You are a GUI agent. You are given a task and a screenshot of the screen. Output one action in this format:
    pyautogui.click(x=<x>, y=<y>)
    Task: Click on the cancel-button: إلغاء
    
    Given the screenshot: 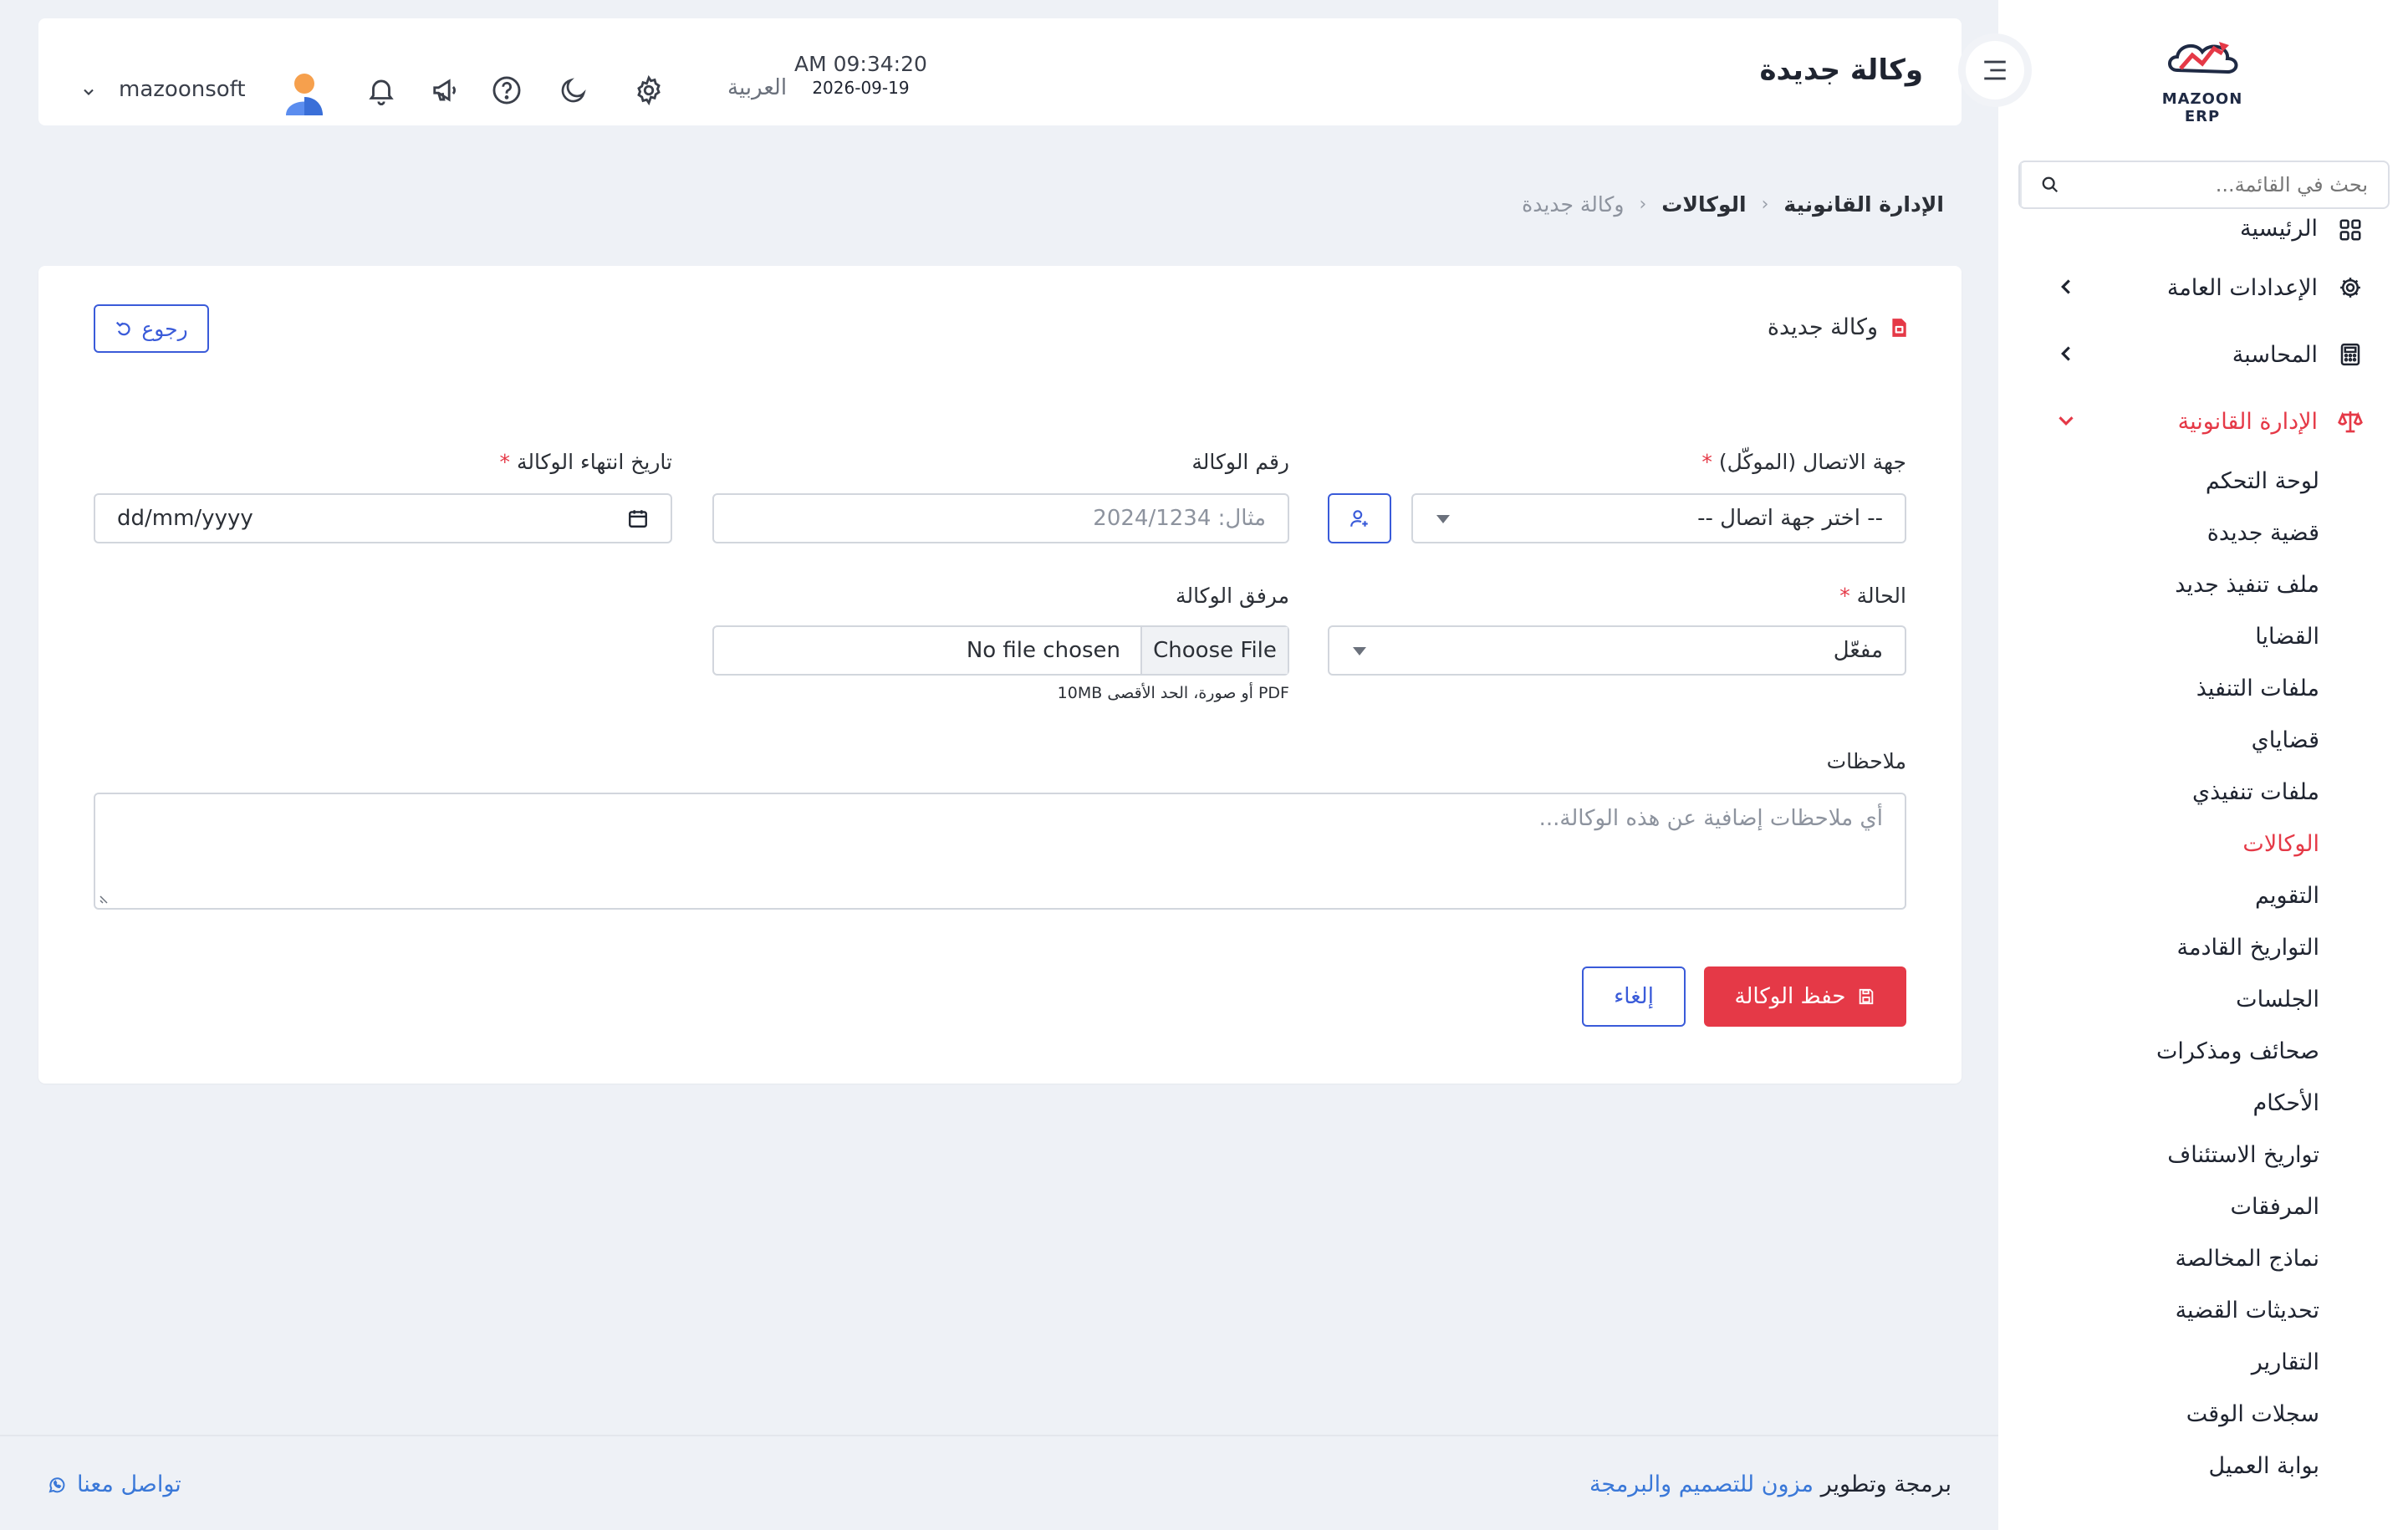 What is the action you would take?
    pyautogui.click(x=1634, y=996)
    